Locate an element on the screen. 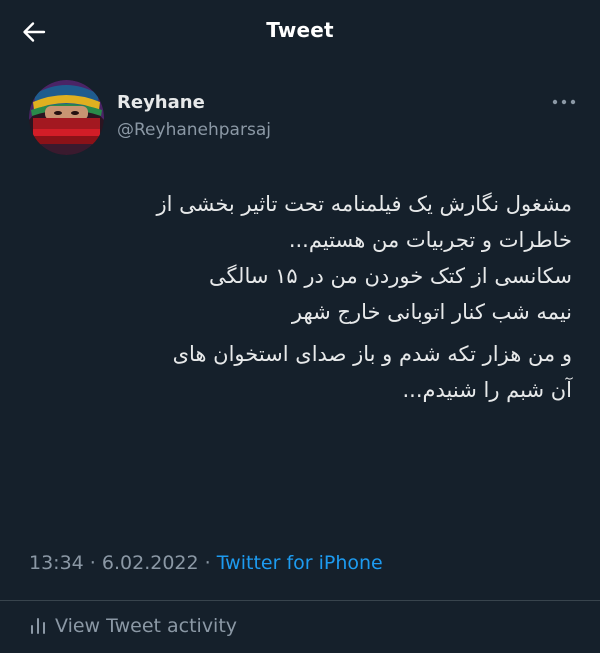 The height and width of the screenshot is (653, 600). view-tweet-activity-button: View Tweet activity is located at coordinates (133, 626).